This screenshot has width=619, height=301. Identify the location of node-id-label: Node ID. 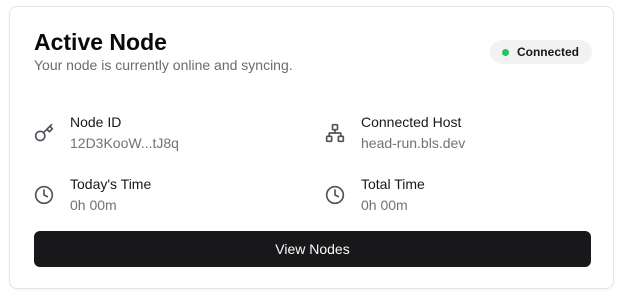
(96, 122).